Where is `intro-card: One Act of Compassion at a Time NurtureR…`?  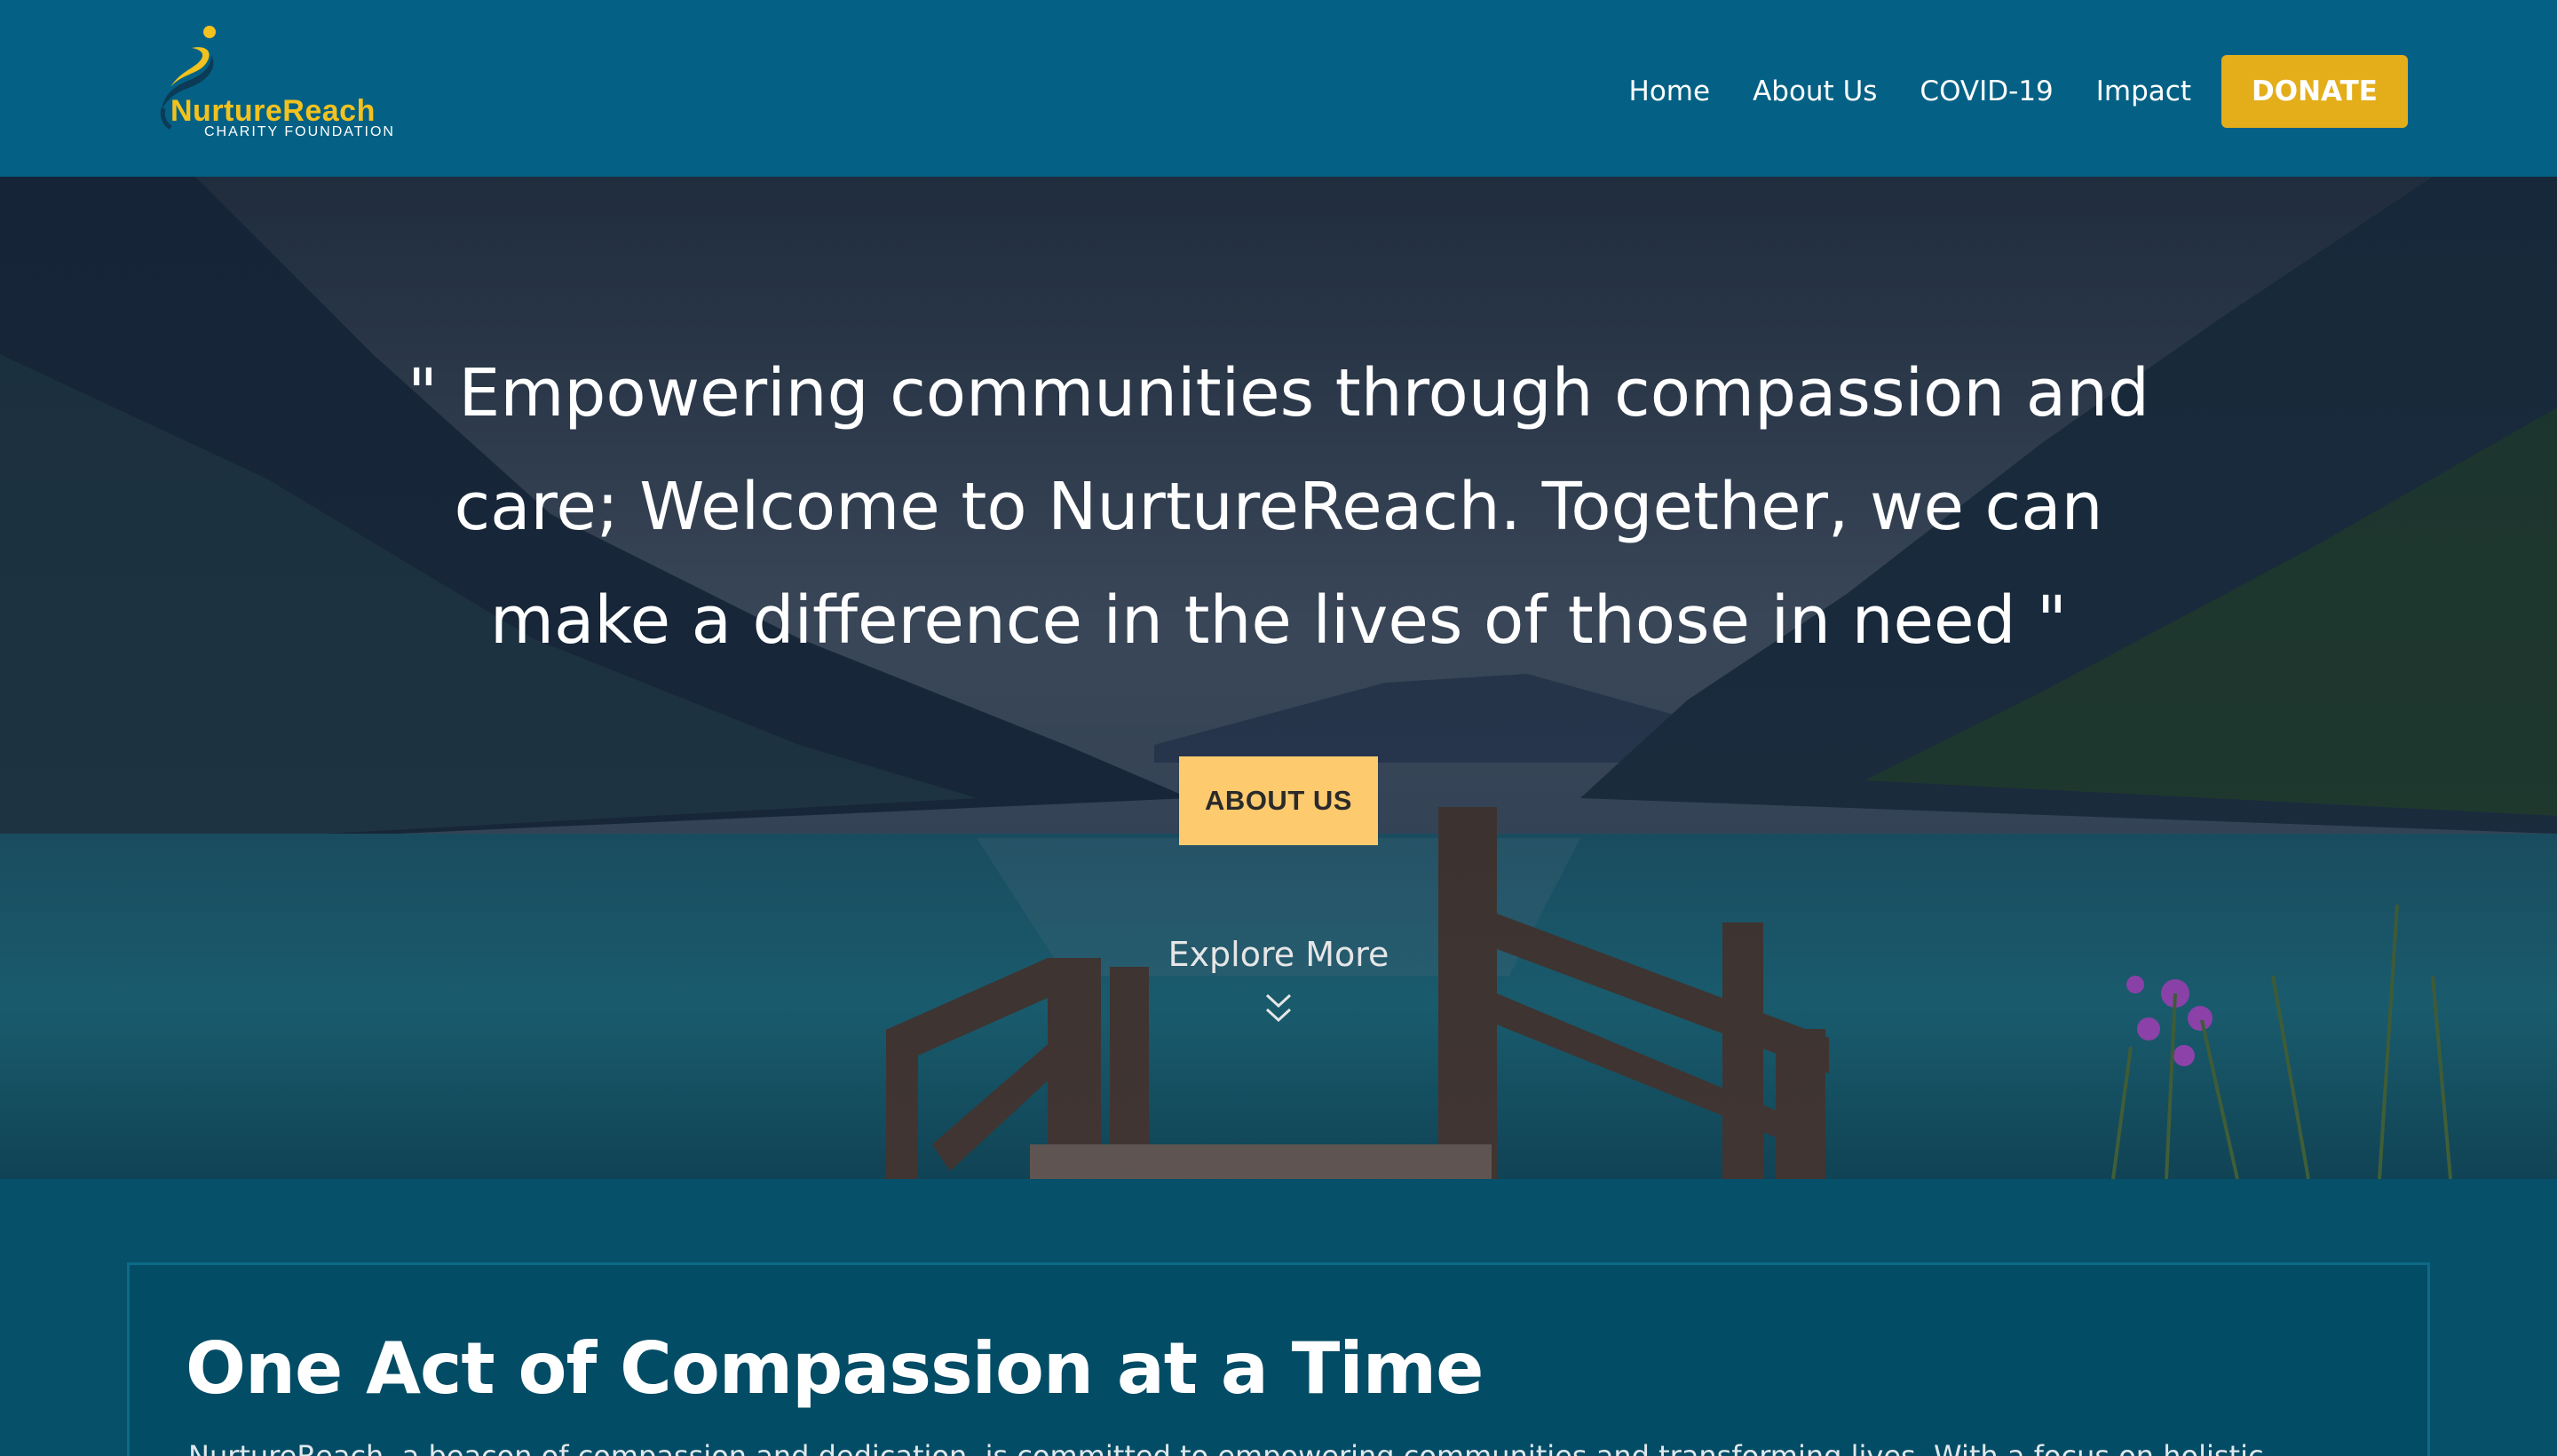 intro-card: One Act of Compassion at a Time NurtureR… is located at coordinates (1278, 1359).